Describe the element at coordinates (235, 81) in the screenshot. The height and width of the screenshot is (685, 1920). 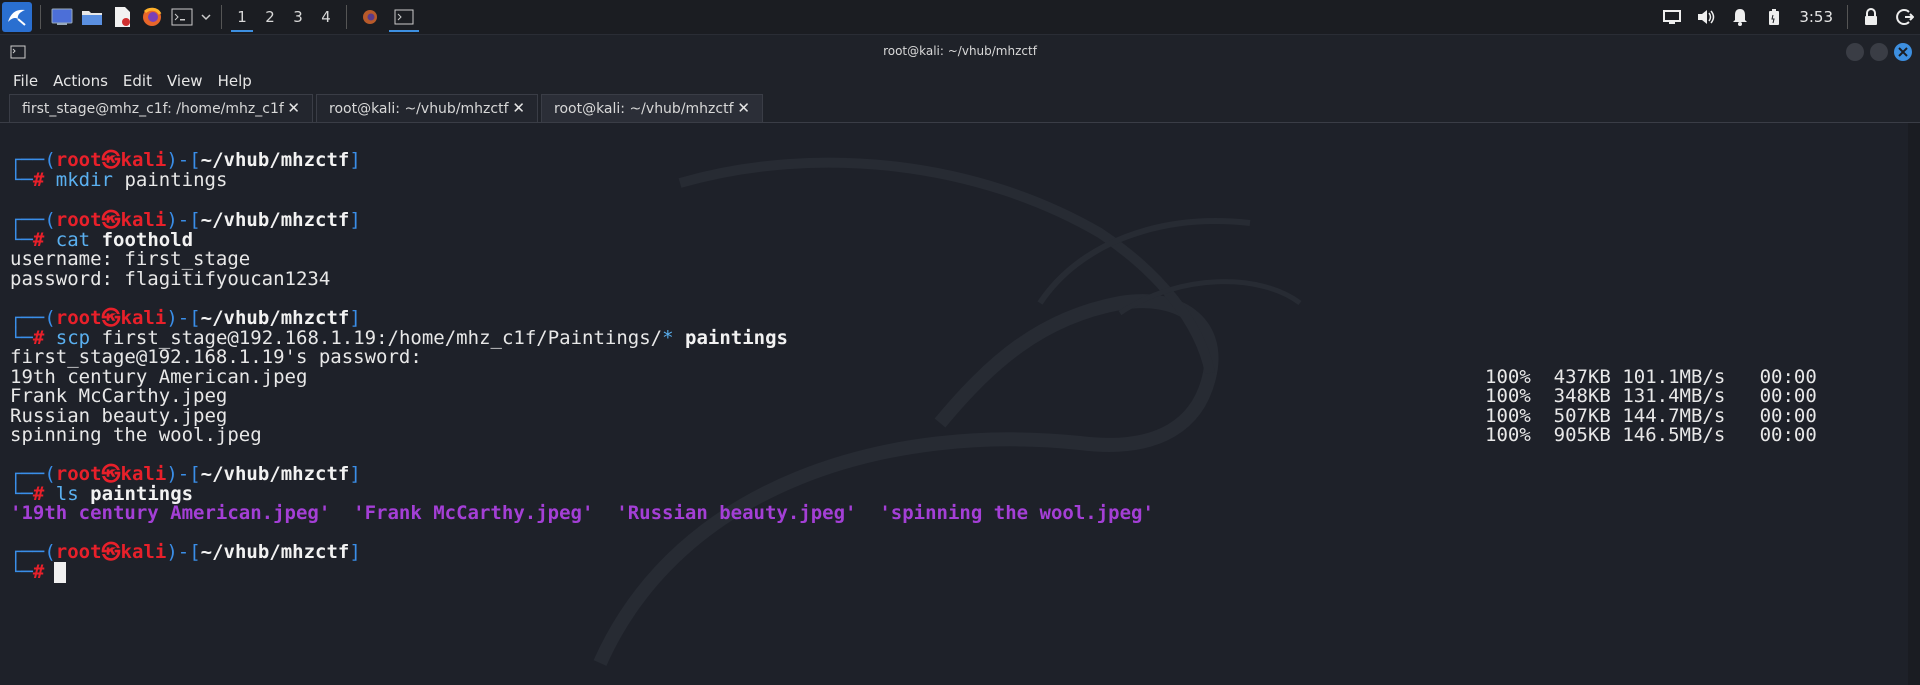
I see `menu-help: Help` at that location.